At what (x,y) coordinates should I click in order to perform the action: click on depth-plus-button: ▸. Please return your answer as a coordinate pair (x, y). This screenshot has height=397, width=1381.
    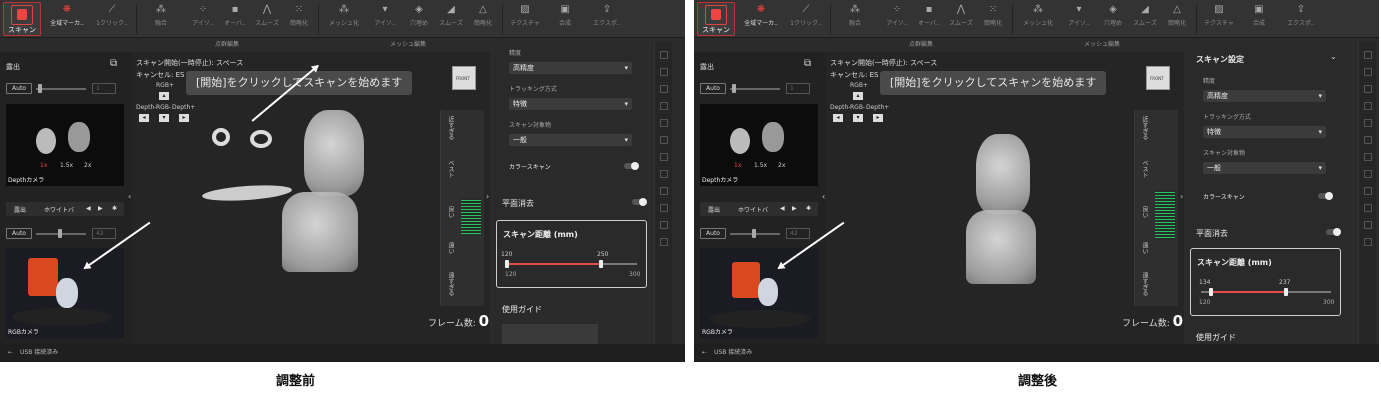
    Looking at the image, I should click on (878, 118).